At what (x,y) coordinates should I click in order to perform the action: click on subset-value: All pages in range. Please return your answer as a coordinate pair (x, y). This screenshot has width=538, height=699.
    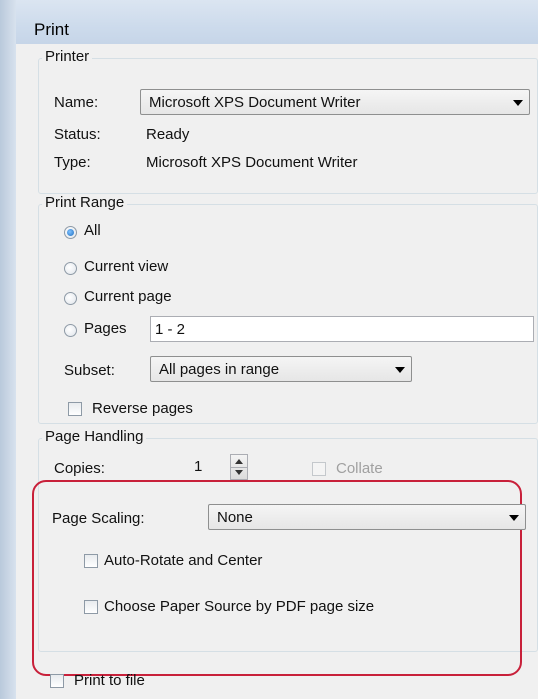
    Looking at the image, I should click on (219, 369).